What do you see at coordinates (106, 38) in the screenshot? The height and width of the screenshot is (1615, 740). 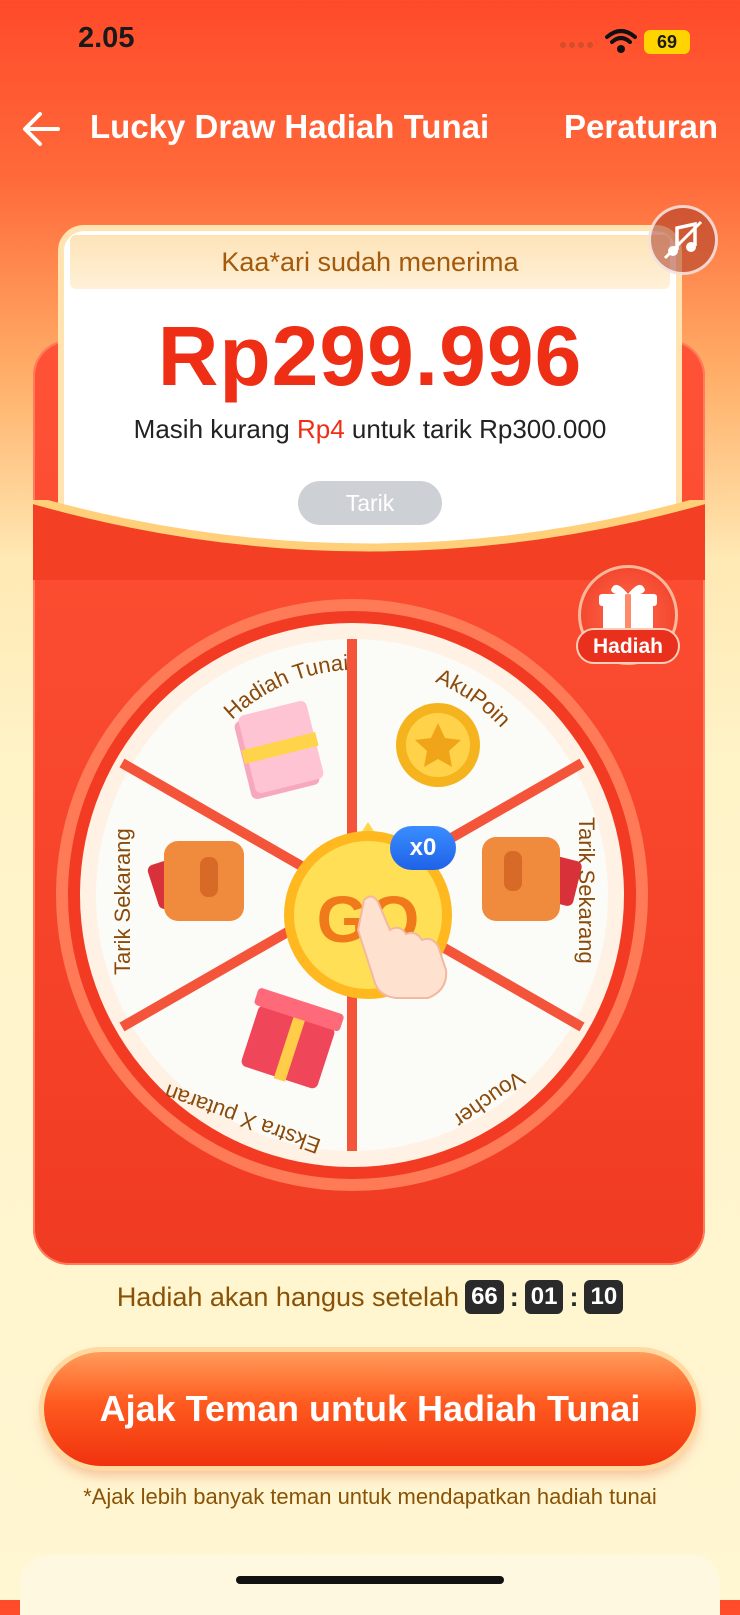 I see `status-time: 2.05` at bounding box center [106, 38].